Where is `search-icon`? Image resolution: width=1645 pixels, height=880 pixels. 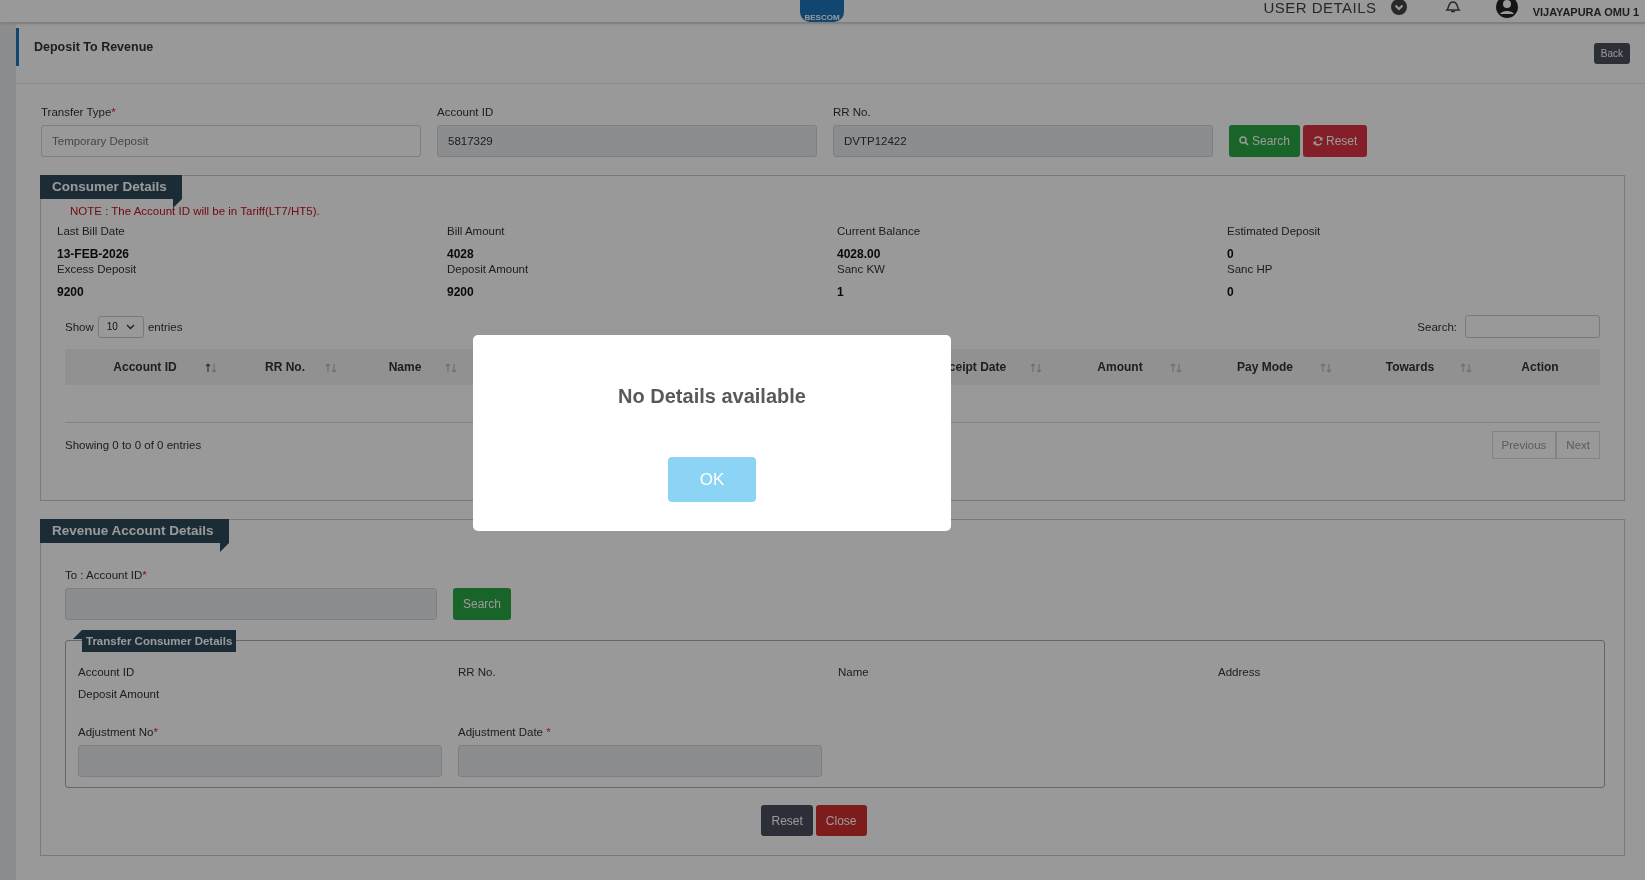 search-icon is located at coordinates (1244, 141).